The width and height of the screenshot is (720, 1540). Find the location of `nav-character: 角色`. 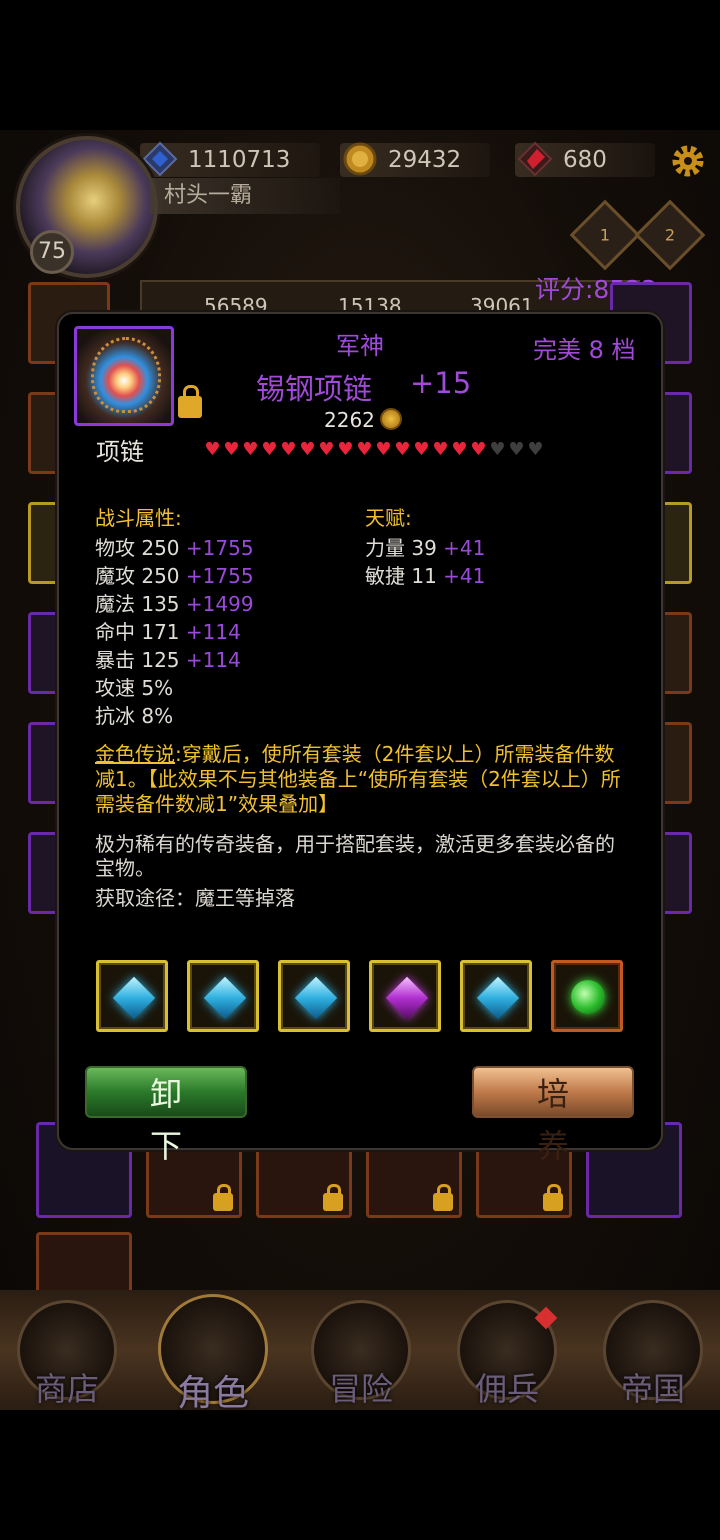

nav-character: 角色 is located at coordinates (213, 1354).